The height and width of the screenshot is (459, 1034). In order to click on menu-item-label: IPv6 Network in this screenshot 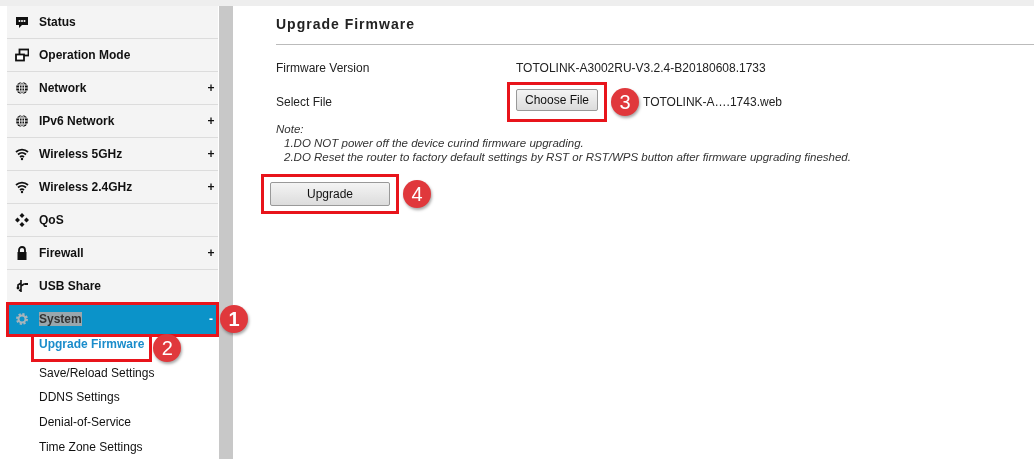, I will do `click(77, 121)`.